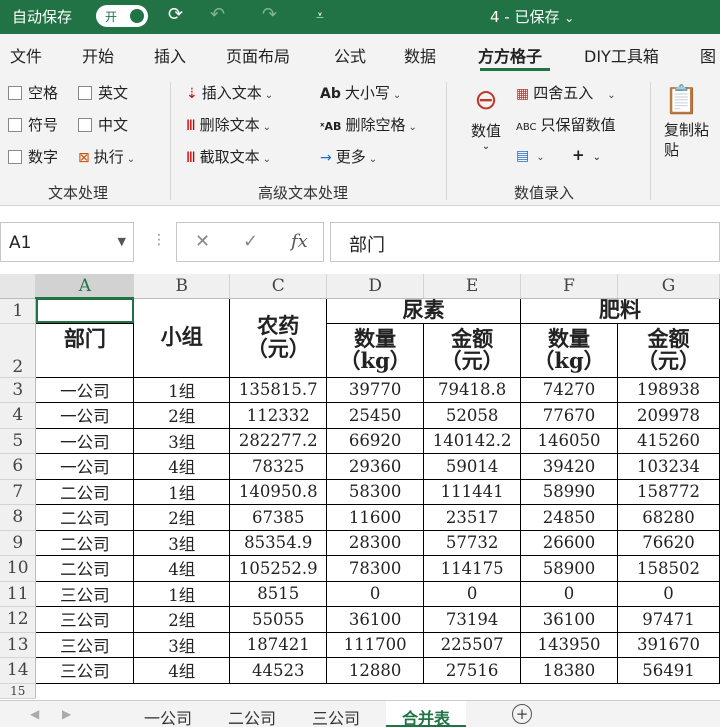 The image size is (720, 727). Describe the element at coordinates (668, 415) in the screenshot. I see `cell-fert-amt: 209978` at that location.